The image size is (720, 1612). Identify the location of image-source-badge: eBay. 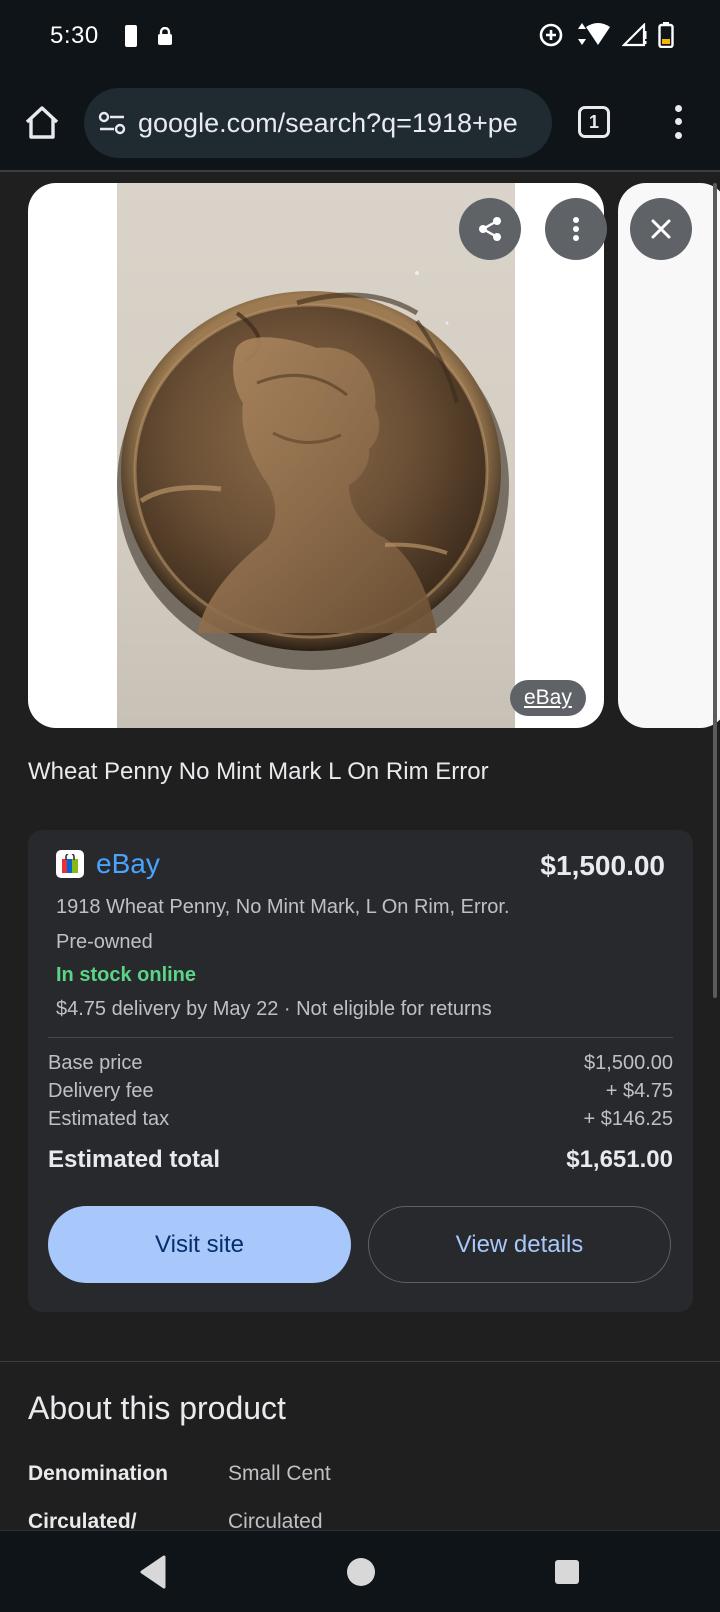
(548, 698).